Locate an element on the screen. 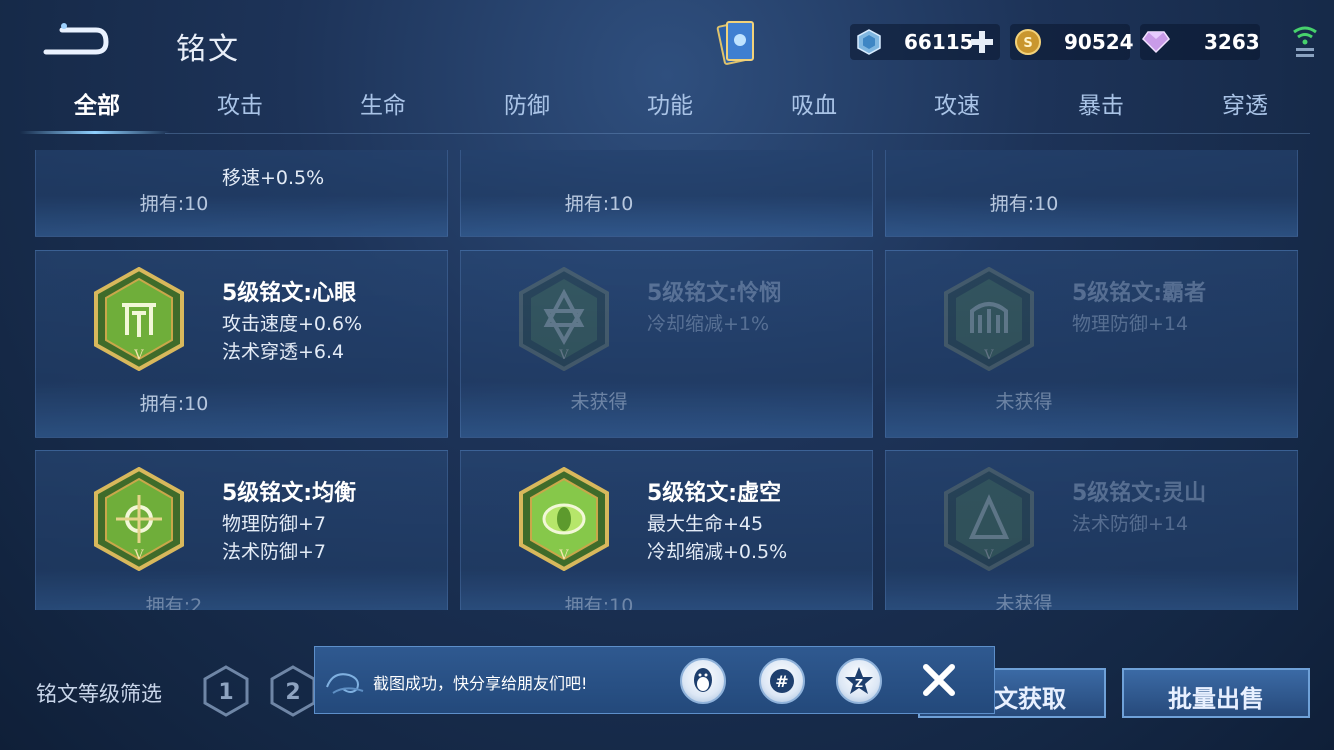  svg-text: 2 is located at coordinates (292, 692).